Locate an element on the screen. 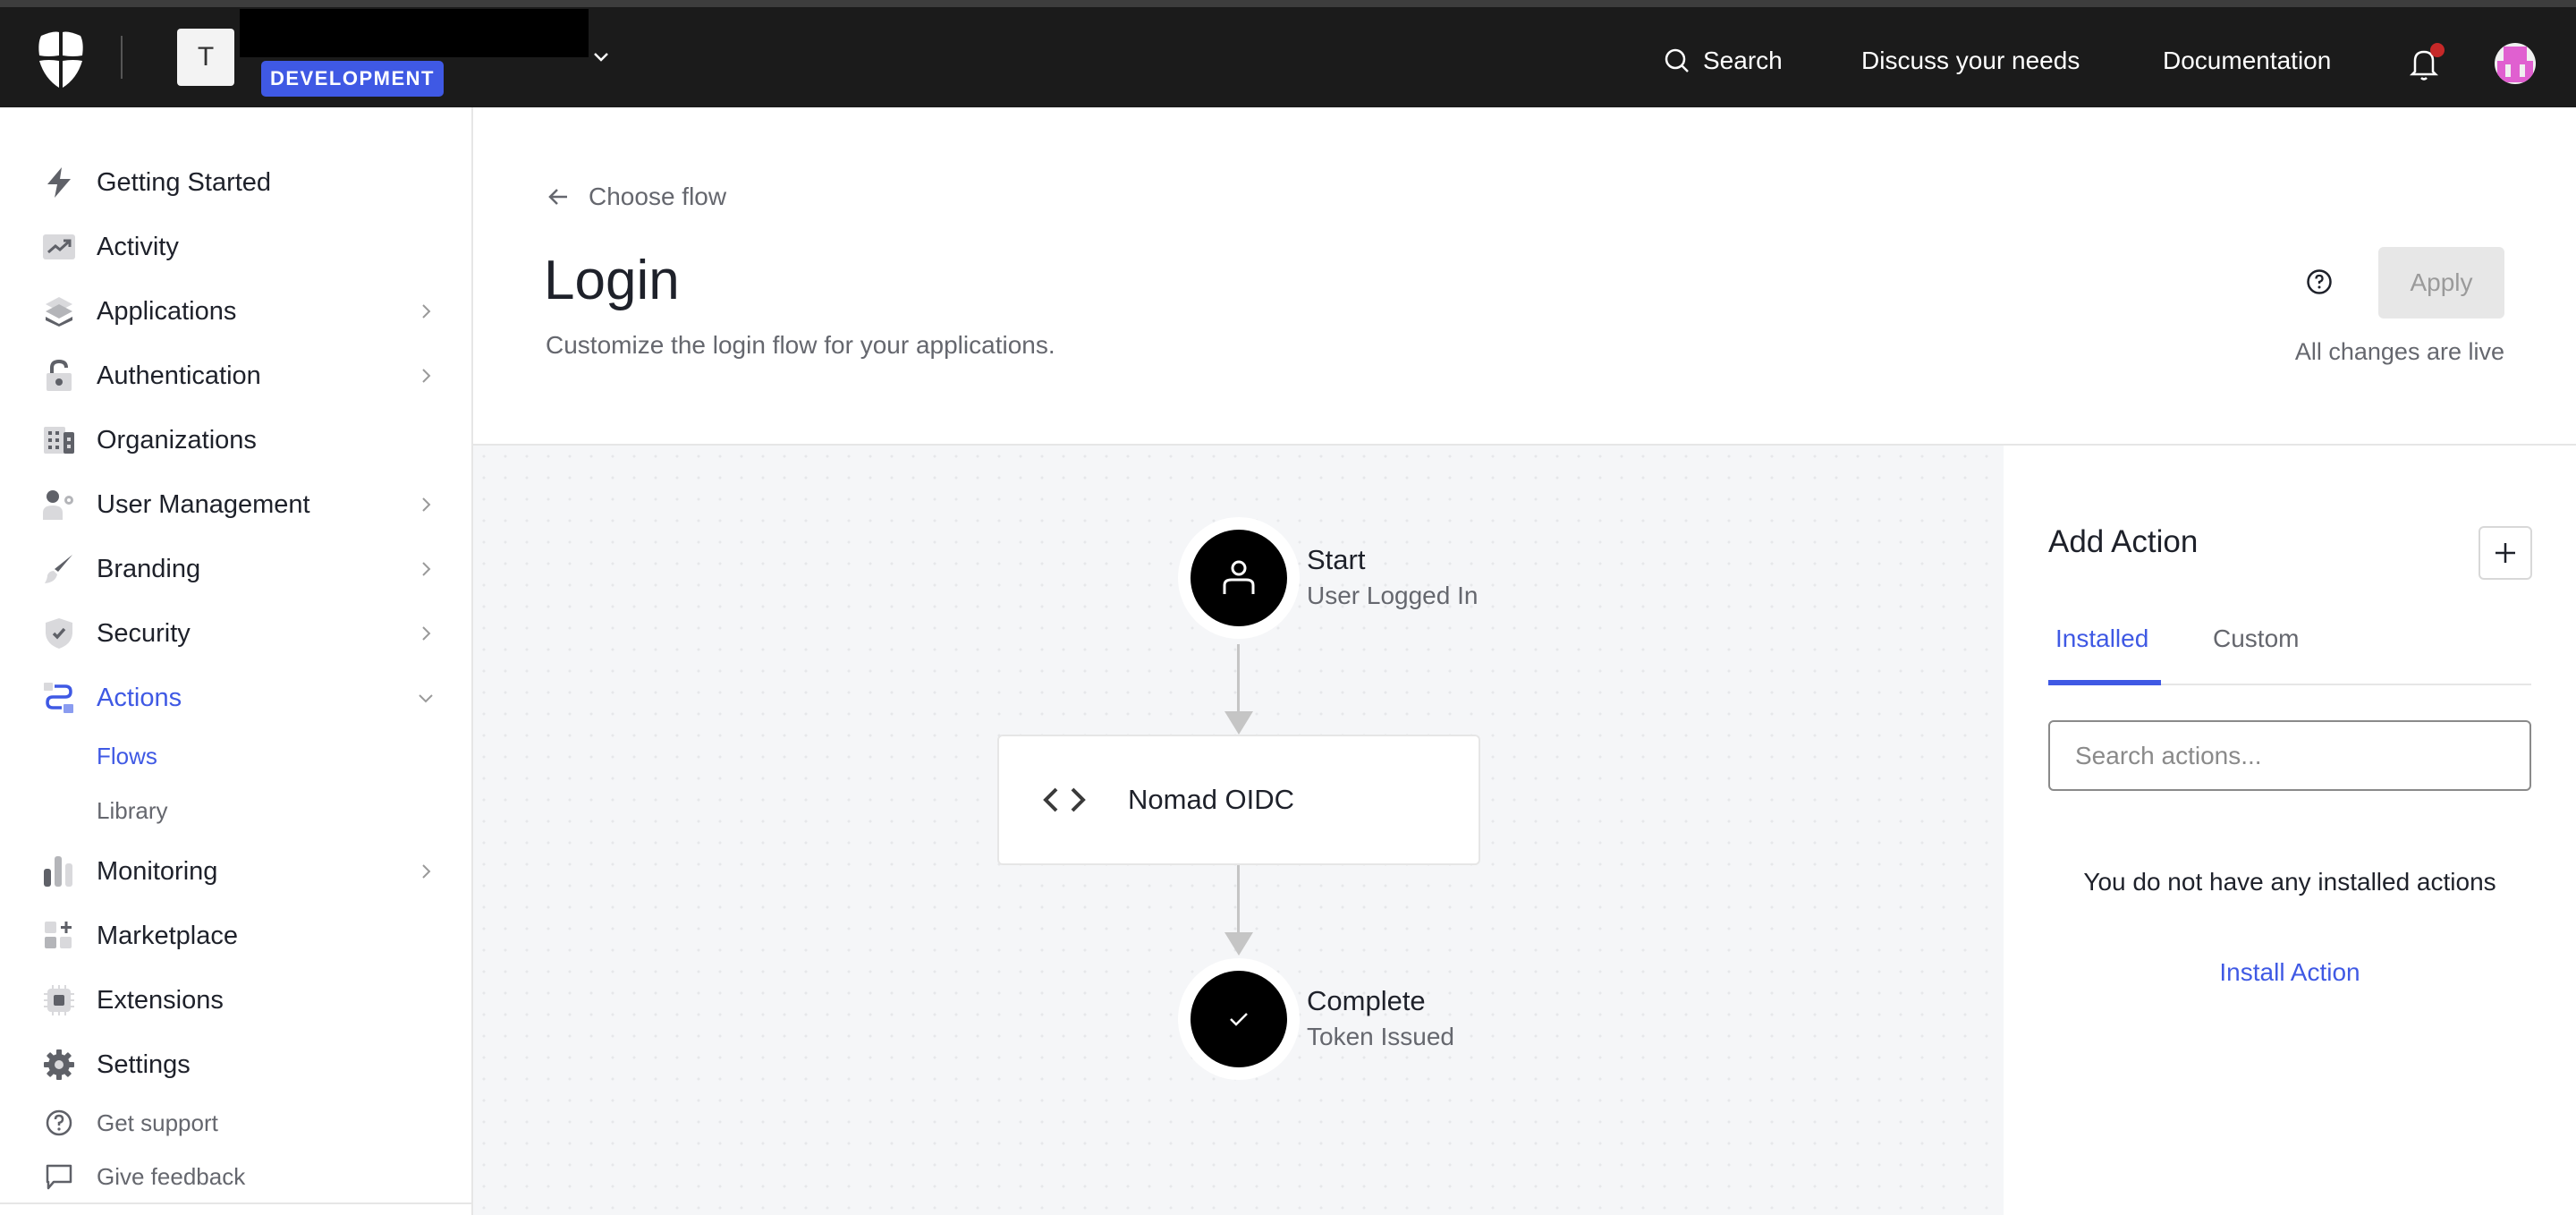 The image size is (2576, 1215). sidebar-item-marketplace: Marketplace is located at coordinates (239, 936).